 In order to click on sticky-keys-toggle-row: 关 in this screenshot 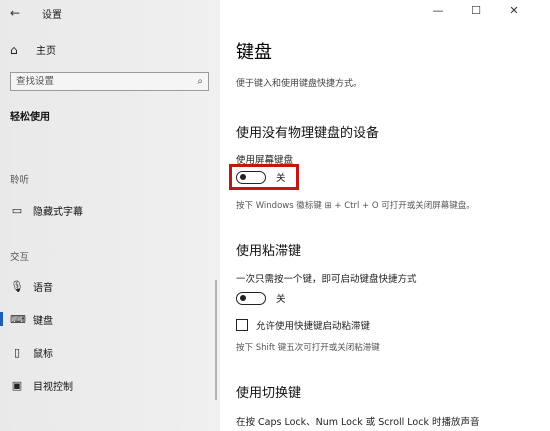, I will do `click(261, 298)`.